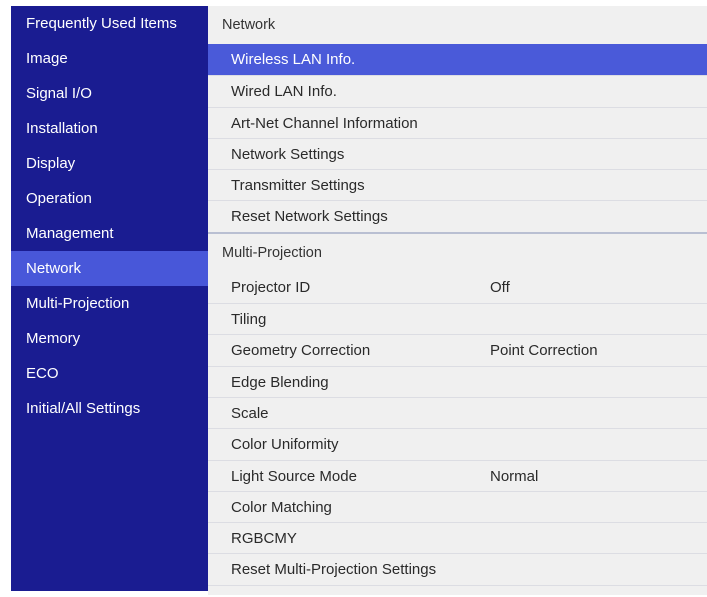  What do you see at coordinates (301, 351) in the screenshot?
I see `row-label: Geometry Correction` at bounding box center [301, 351].